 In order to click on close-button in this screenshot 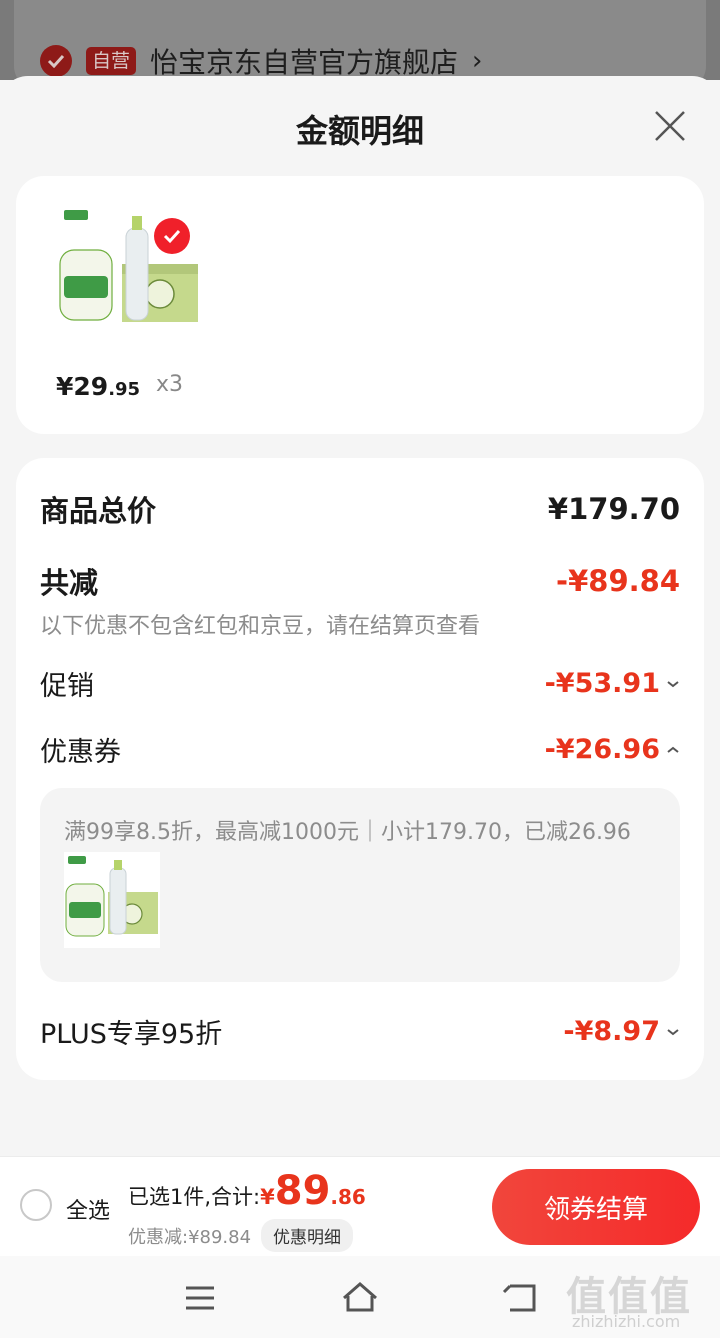, I will do `click(670, 126)`.